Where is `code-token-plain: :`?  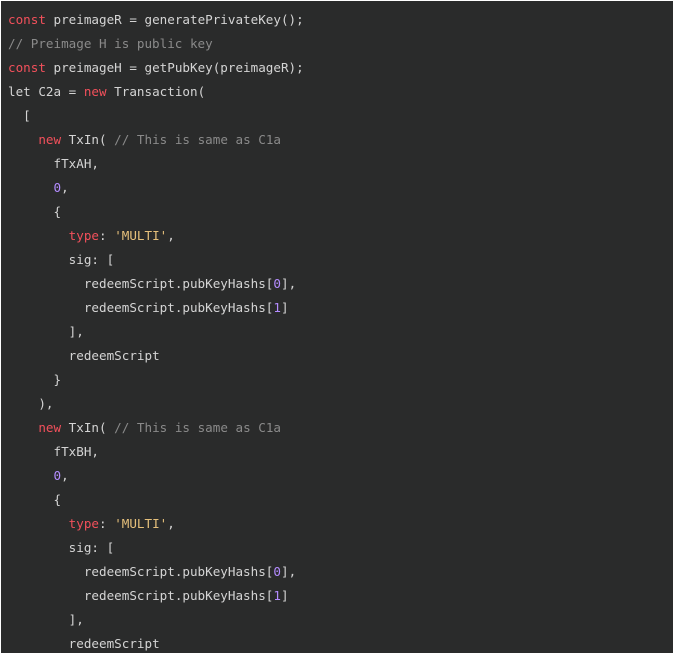 code-token-plain: : is located at coordinates (107, 235).